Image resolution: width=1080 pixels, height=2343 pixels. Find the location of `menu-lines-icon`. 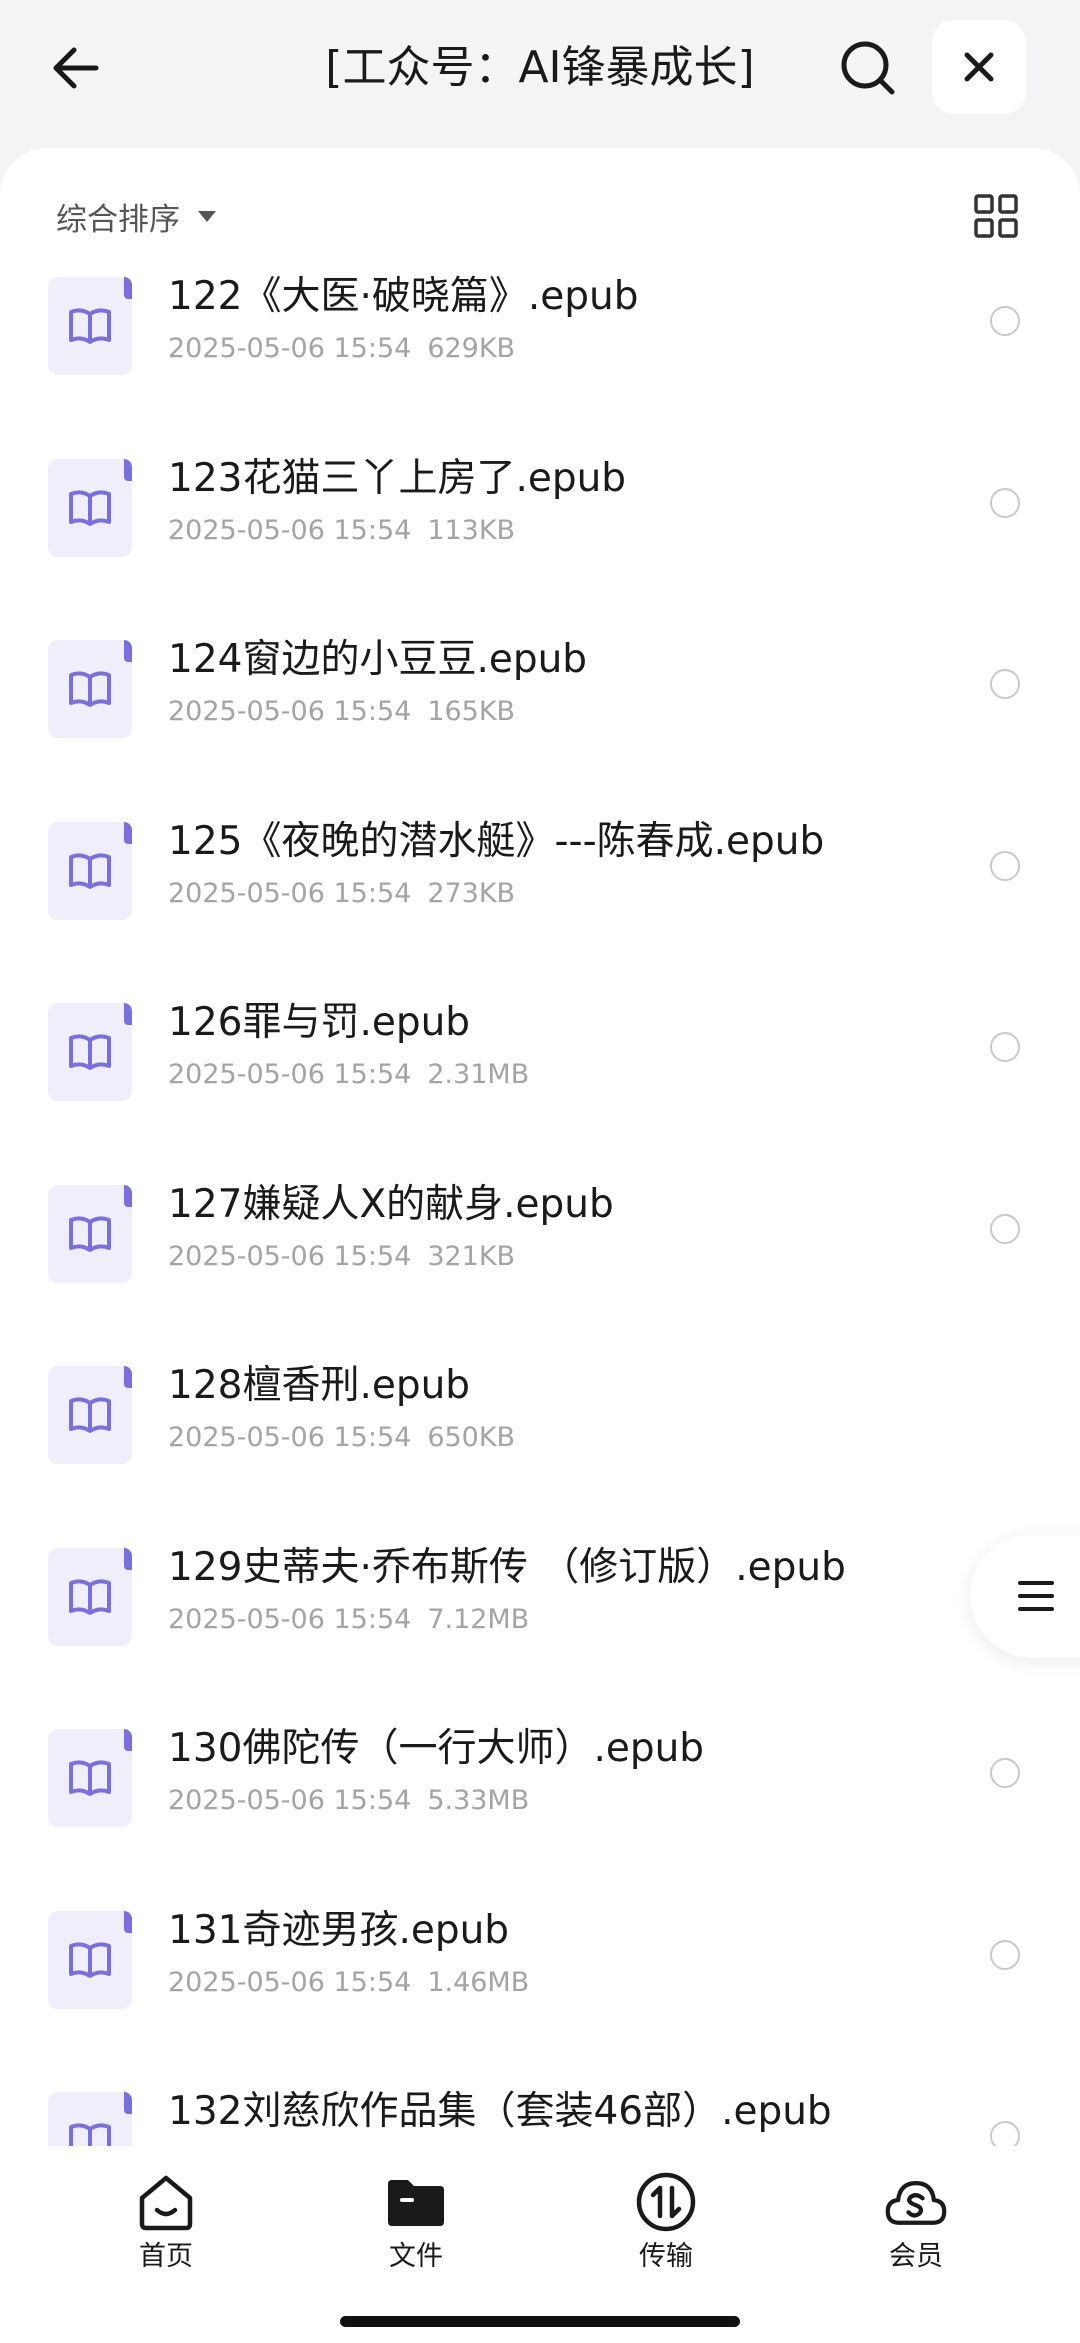

menu-lines-icon is located at coordinates (1036, 1596).